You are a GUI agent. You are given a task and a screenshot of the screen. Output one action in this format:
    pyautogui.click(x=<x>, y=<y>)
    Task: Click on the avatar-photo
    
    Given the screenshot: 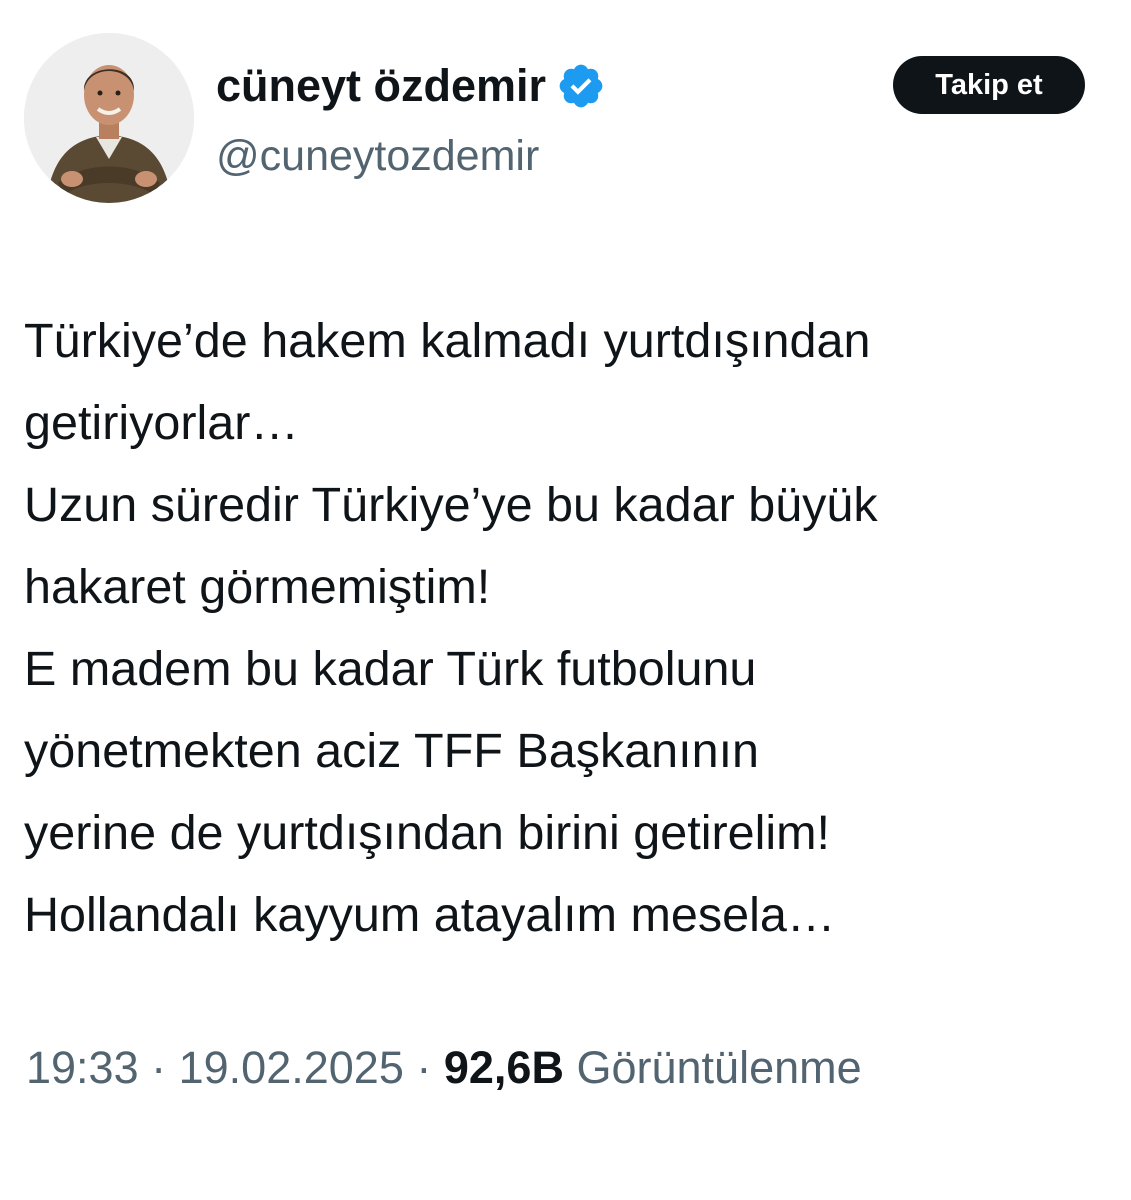 What is the action you would take?
    pyautogui.click(x=109, y=118)
    